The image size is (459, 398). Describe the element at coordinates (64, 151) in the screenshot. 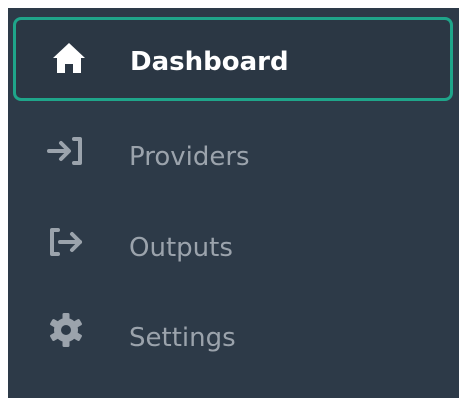

I see `sign-in-icon` at that location.